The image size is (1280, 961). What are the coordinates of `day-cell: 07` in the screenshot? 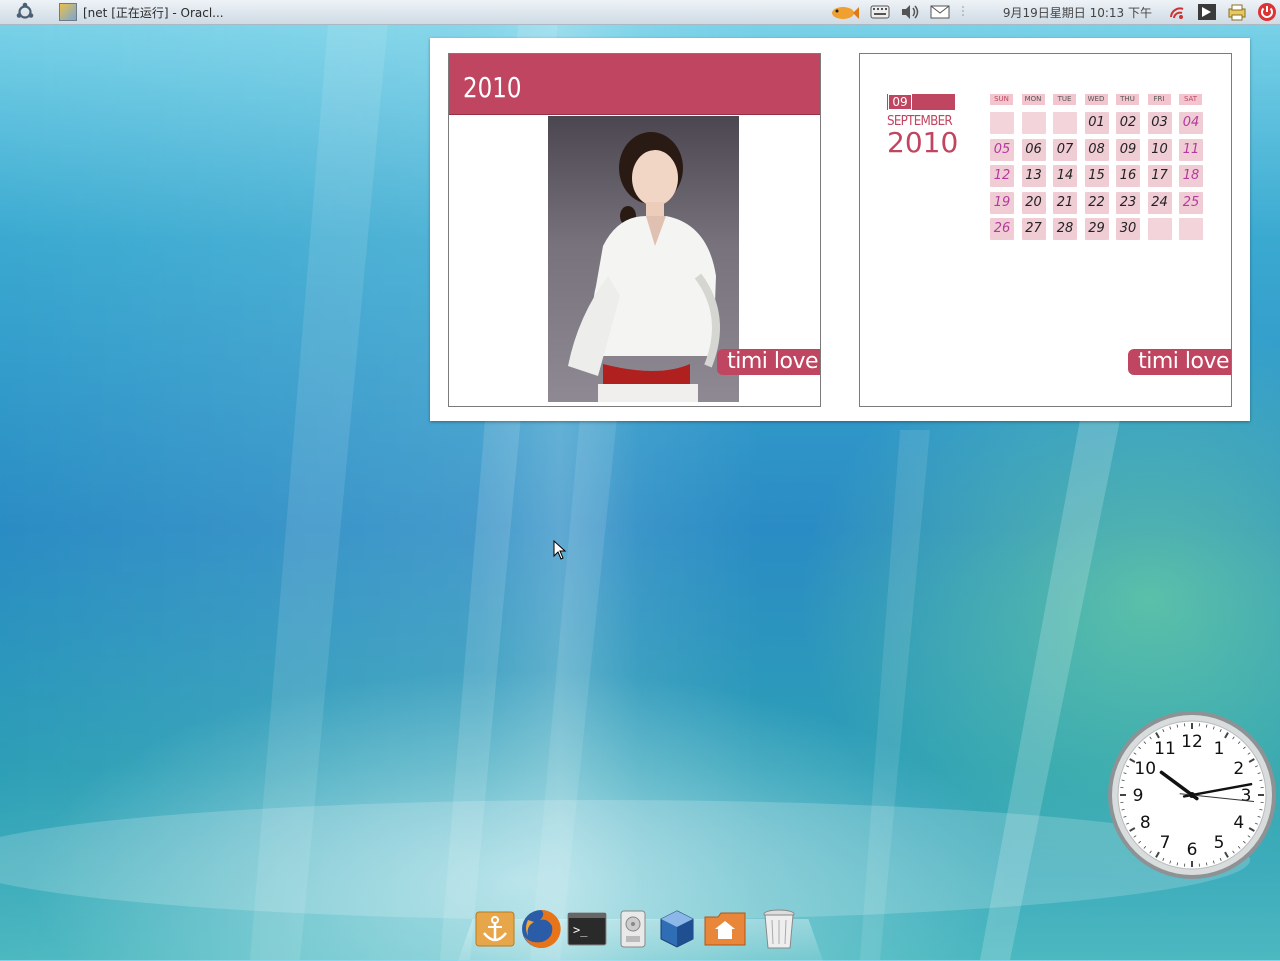 It's located at (1065, 150).